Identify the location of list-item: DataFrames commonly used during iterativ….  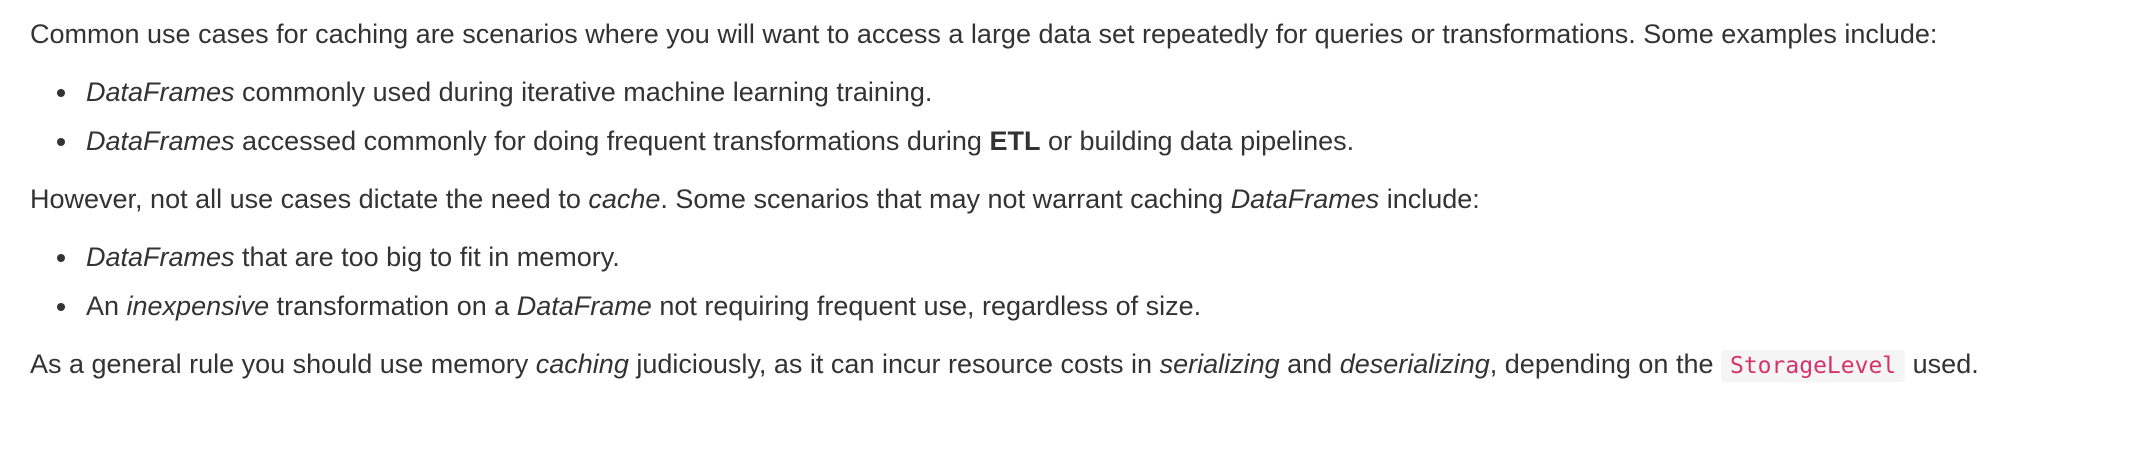
(1088, 92).